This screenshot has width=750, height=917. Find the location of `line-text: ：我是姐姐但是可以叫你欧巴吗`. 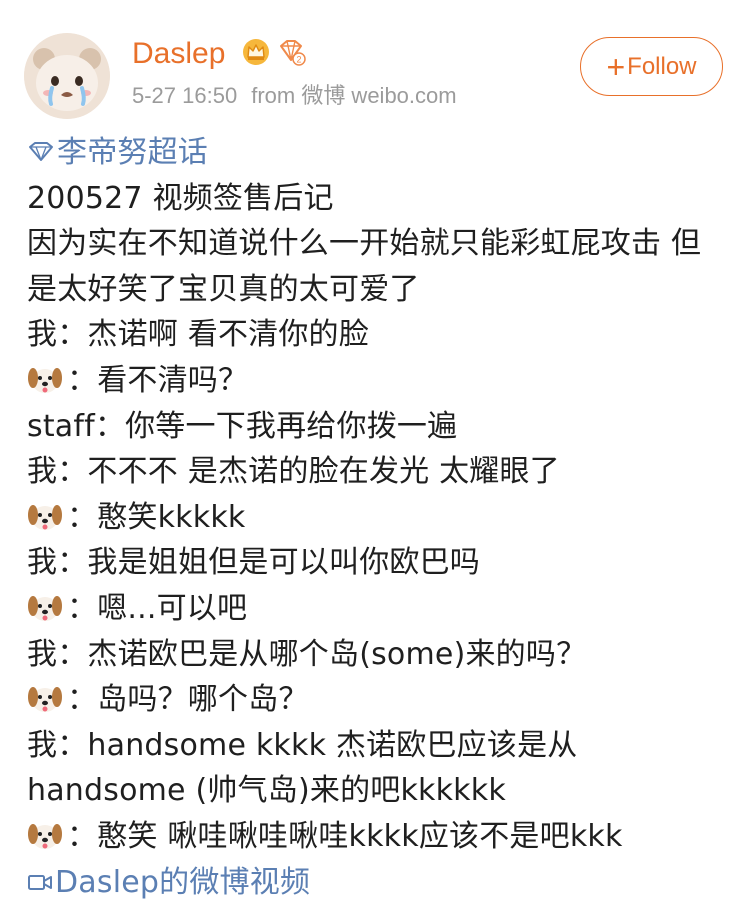

line-text: ：我是姐姐但是可以叫你欧巴吗 is located at coordinates (269, 563).